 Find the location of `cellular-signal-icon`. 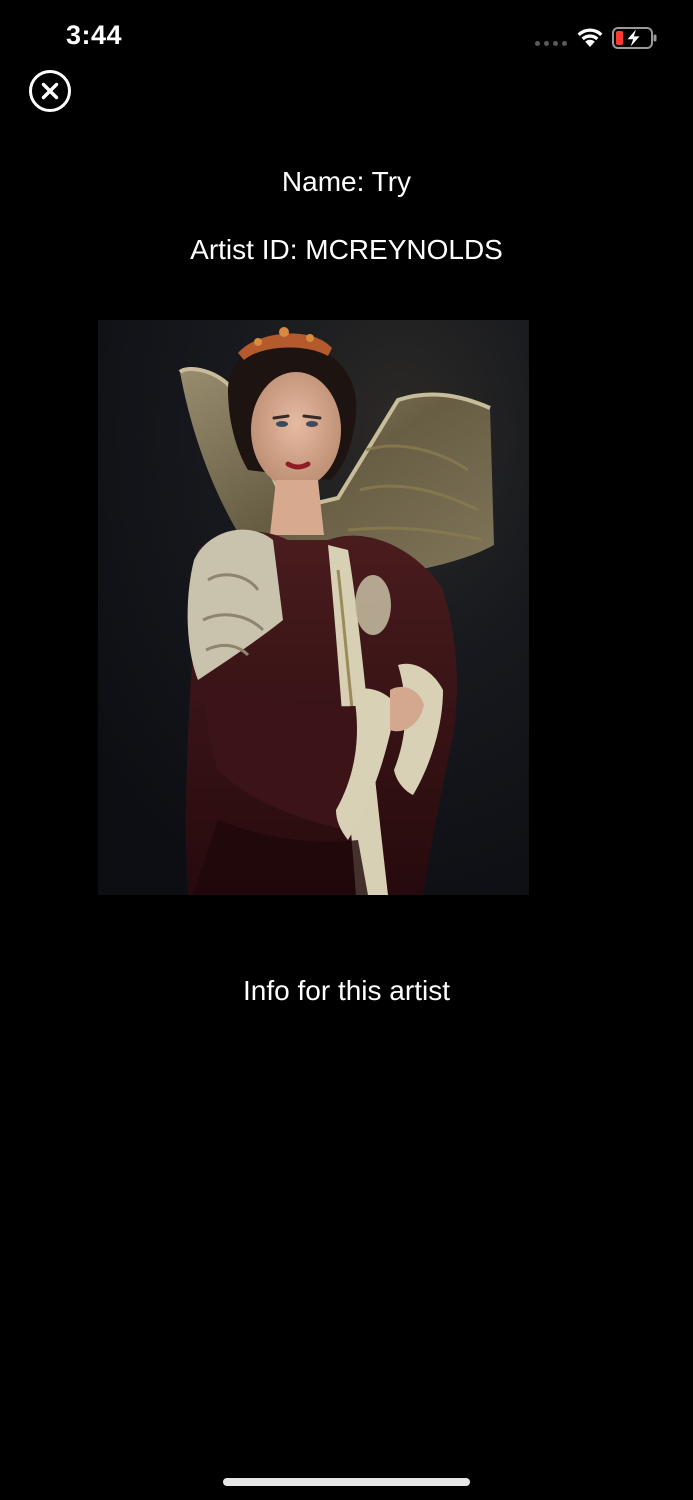

cellular-signal-icon is located at coordinates (551, 44).